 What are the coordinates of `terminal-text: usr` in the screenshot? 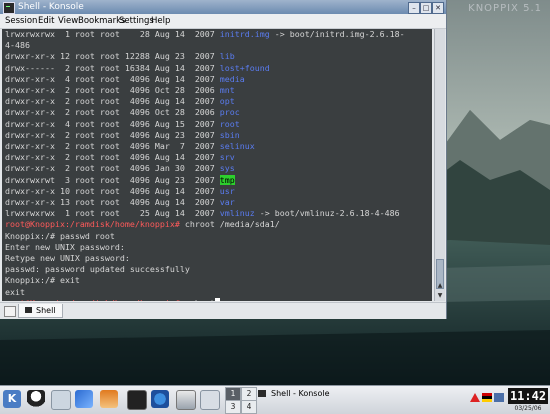 It's located at (227, 190).